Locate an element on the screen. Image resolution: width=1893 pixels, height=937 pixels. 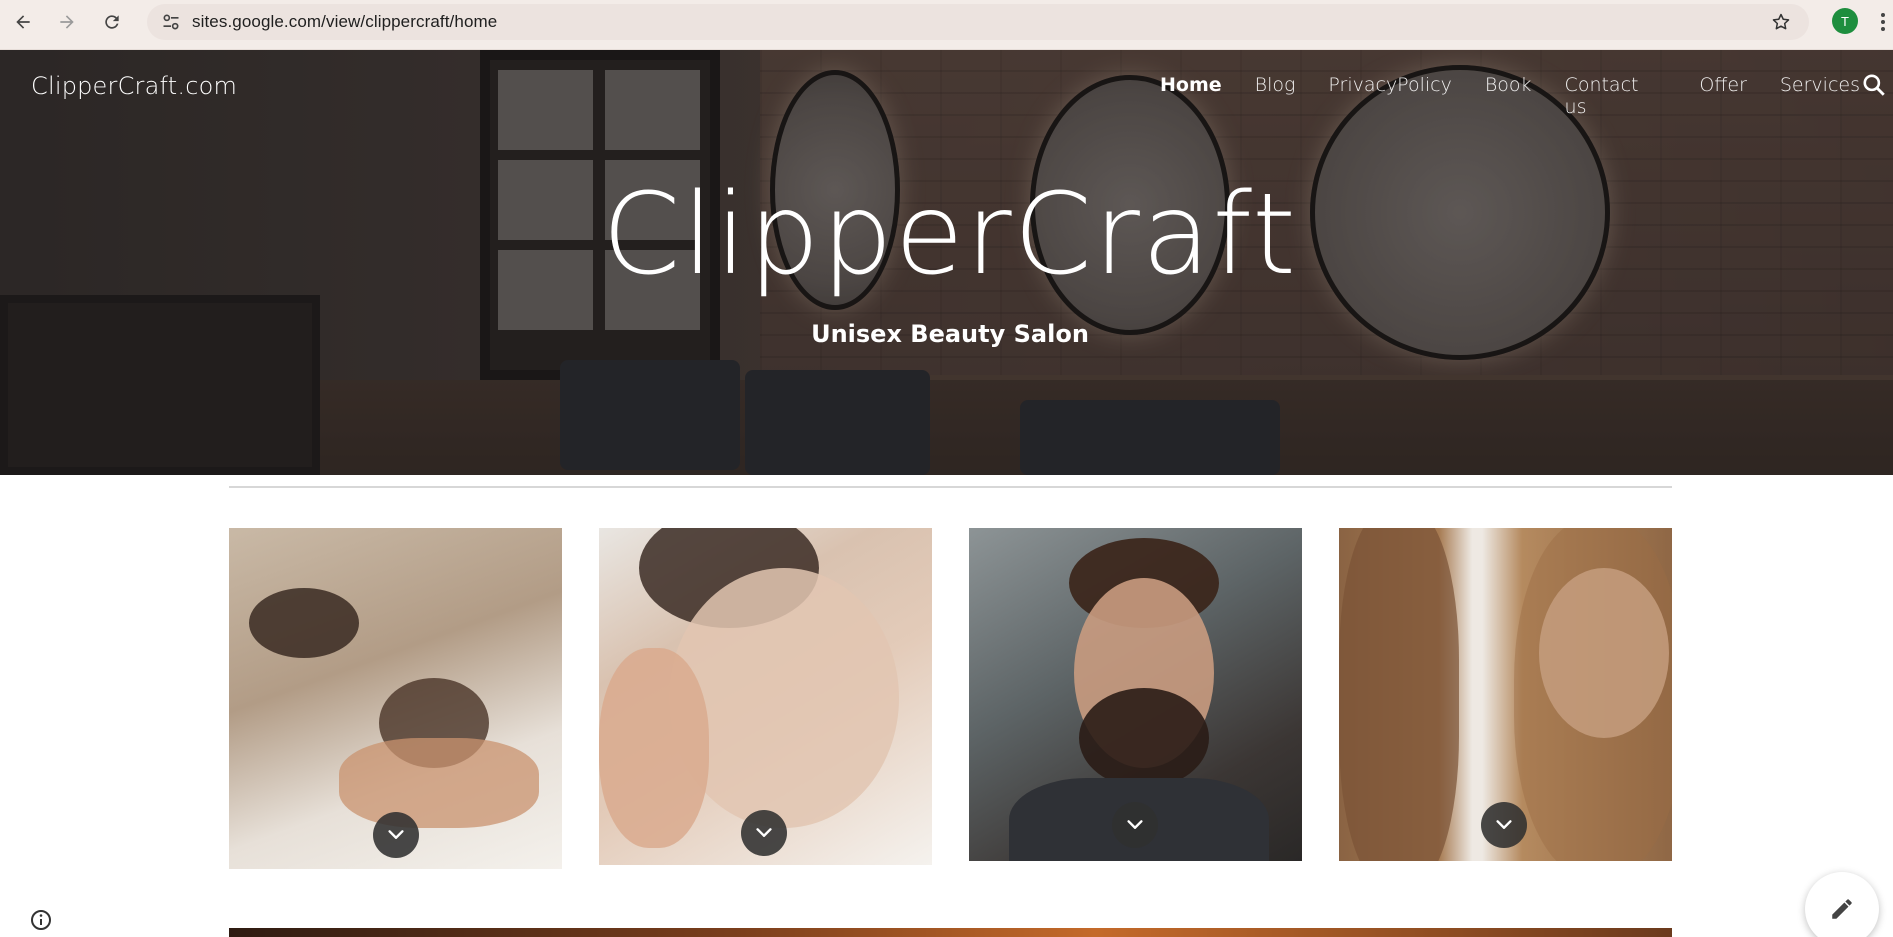
nav-home: Home is located at coordinates (1191, 96).